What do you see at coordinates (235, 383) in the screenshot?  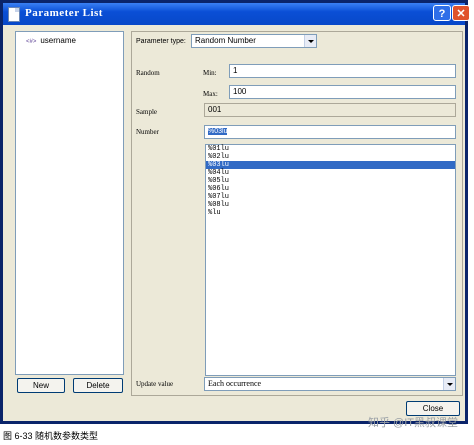 I see `update-value-value: Each occurrence` at bounding box center [235, 383].